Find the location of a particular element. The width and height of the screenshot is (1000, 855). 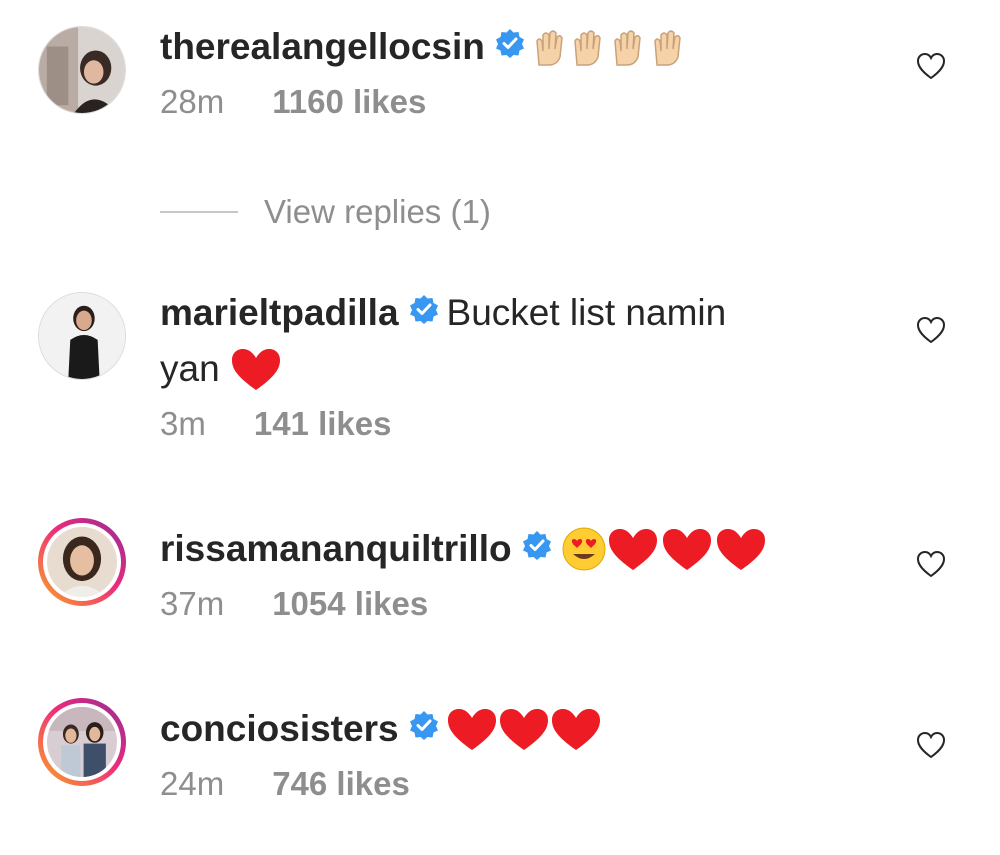

red-heart-emoji is located at coordinates (256, 367).